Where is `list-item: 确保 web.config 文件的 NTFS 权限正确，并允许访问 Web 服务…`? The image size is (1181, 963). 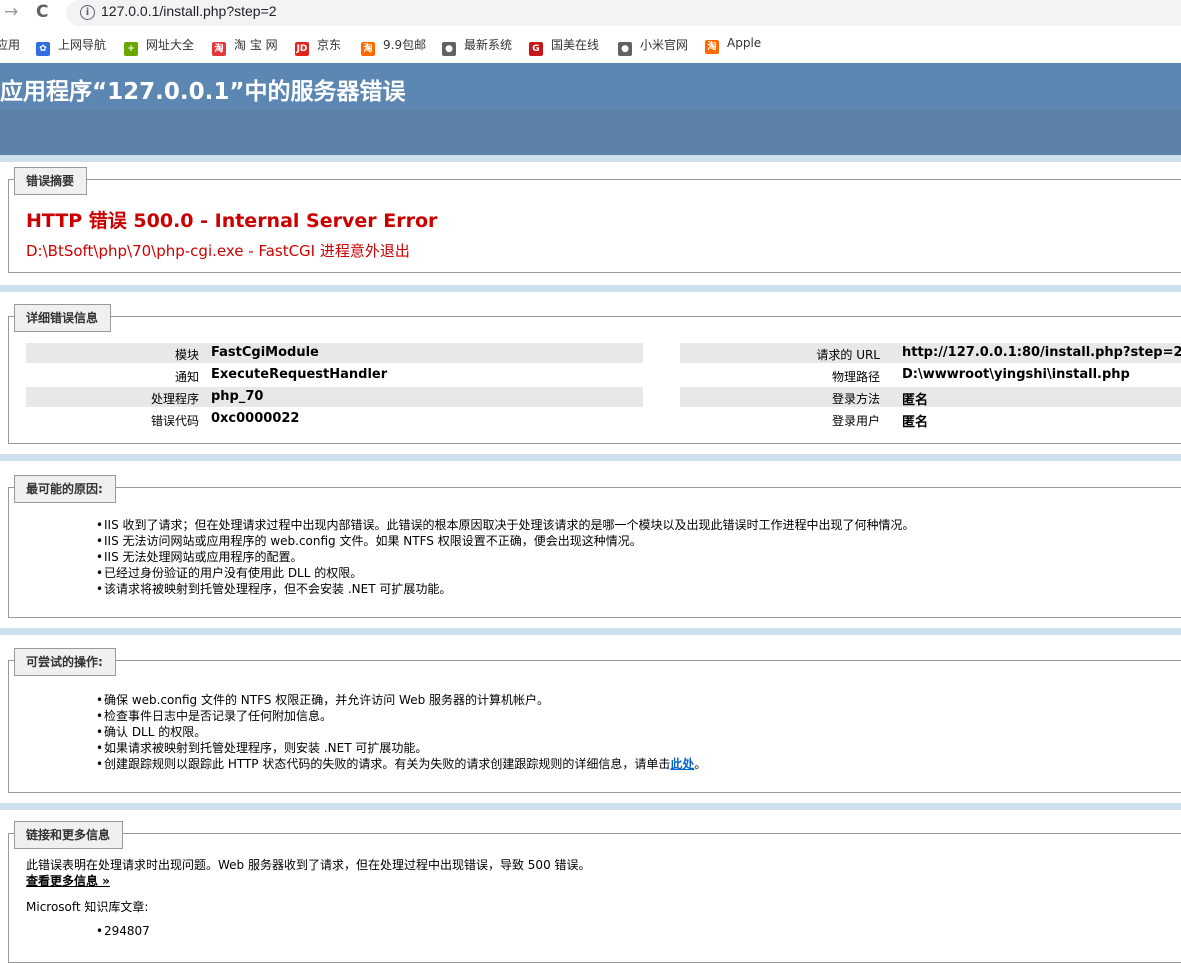 list-item: 确保 web.config 文件的 NTFS 权限正确，并允许访问 Web 服务… is located at coordinates (405, 700).